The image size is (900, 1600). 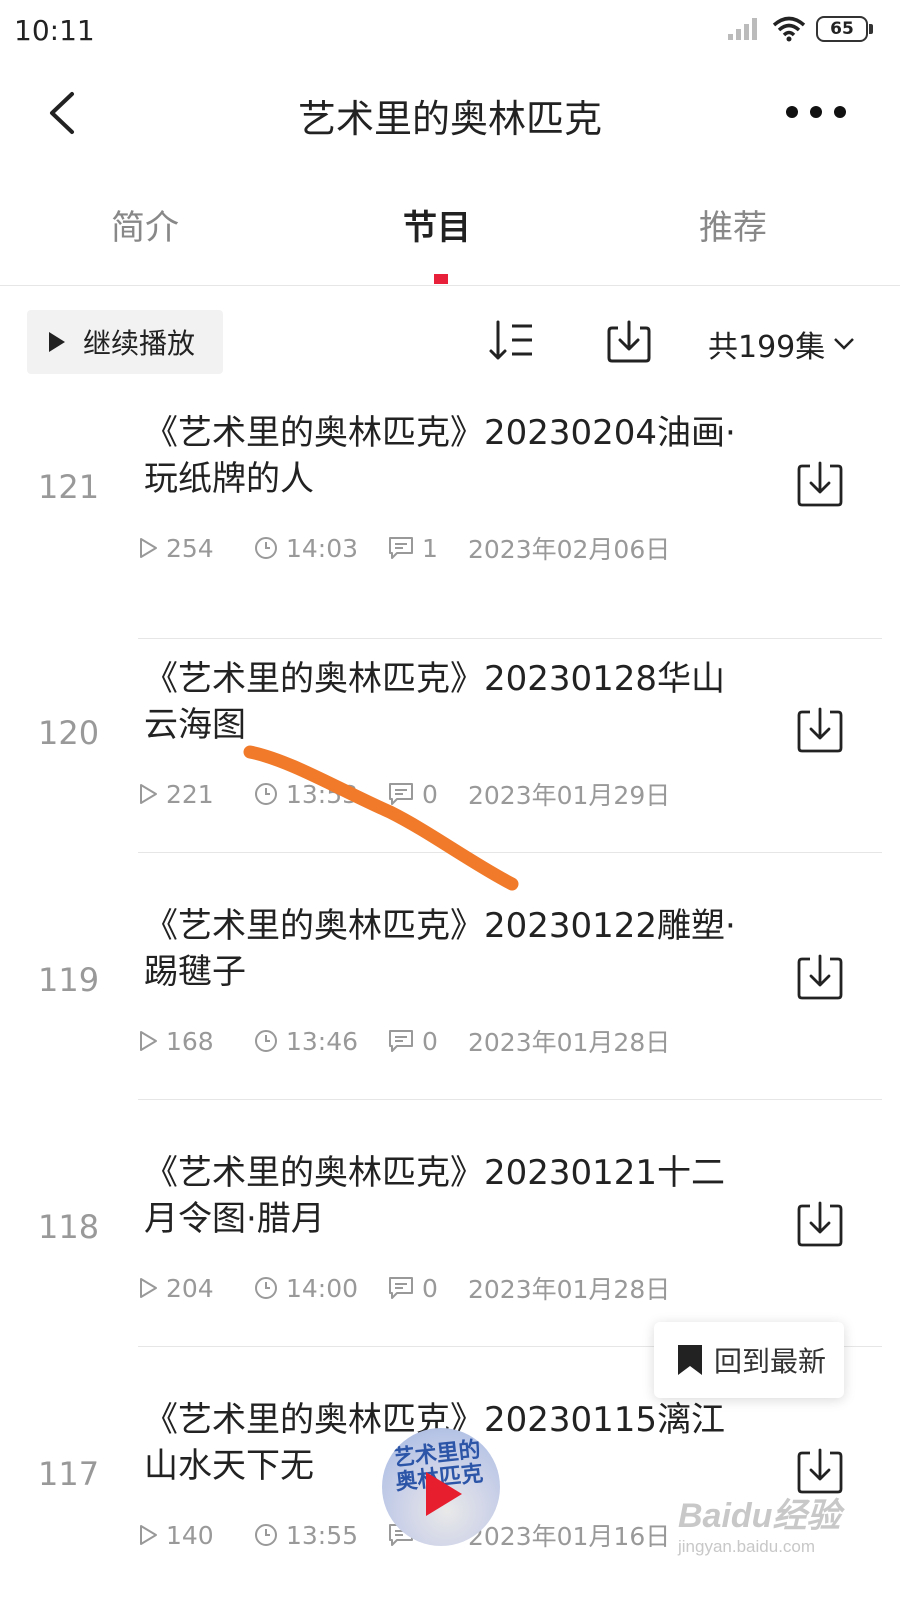 I want to click on battery-level: 65, so click(x=842, y=29).